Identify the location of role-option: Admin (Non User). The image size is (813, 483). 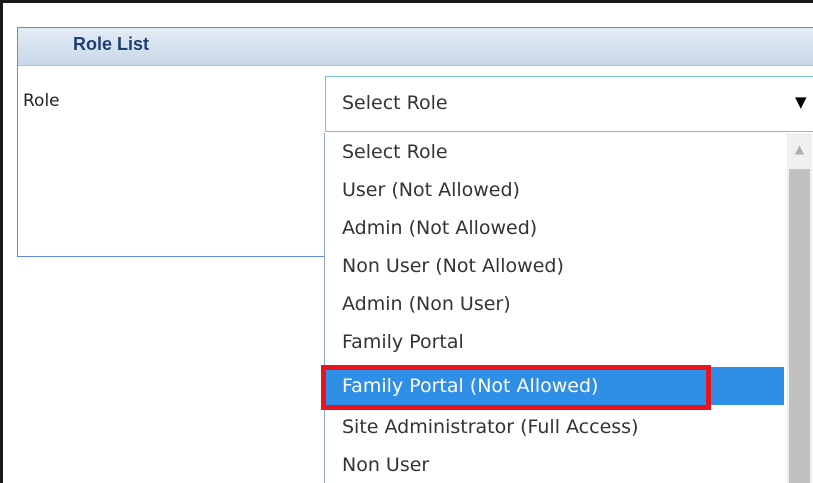
(554, 304).